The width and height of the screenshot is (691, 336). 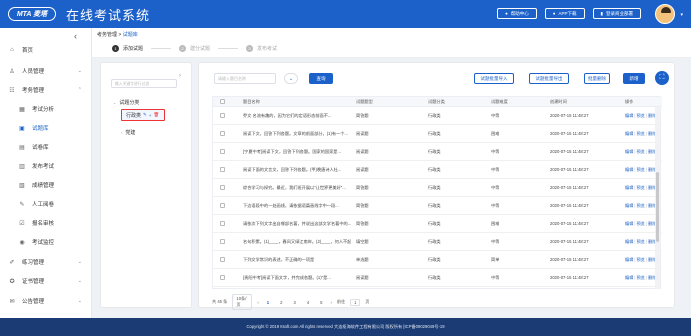 What do you see at coordinates (281, 302) in the screenshot?
I see `page-2: 2` at bounding box center [281, 302].